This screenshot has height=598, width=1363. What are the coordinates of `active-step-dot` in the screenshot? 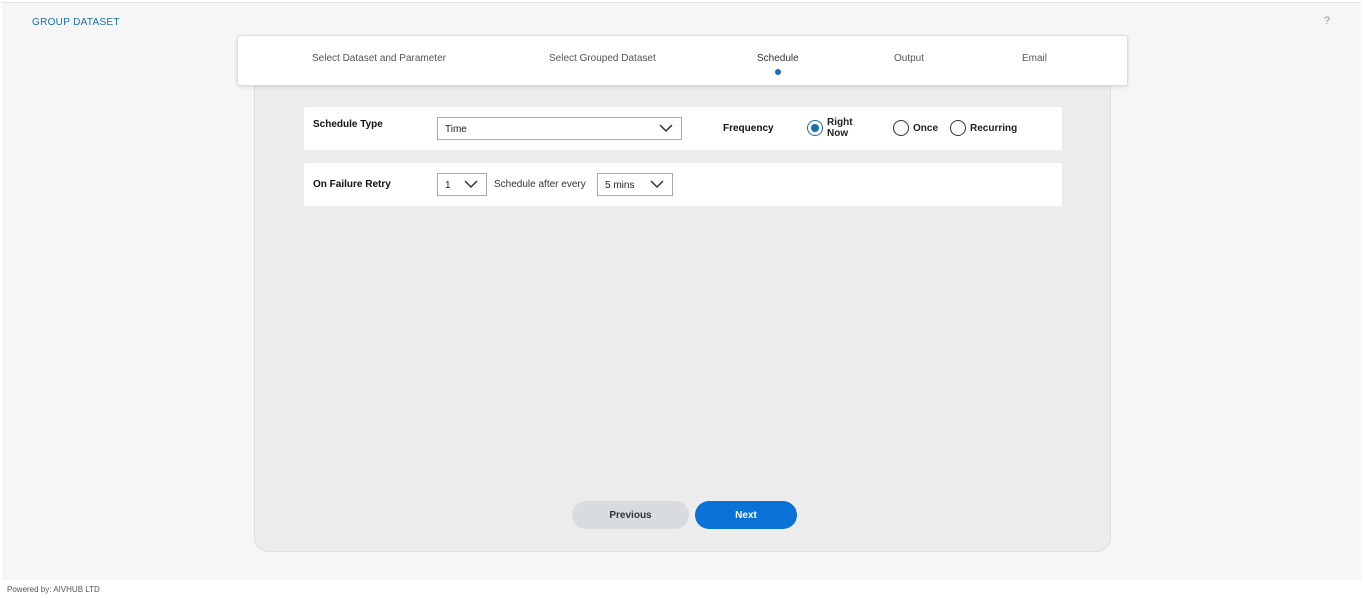 It's located at (777, 72).